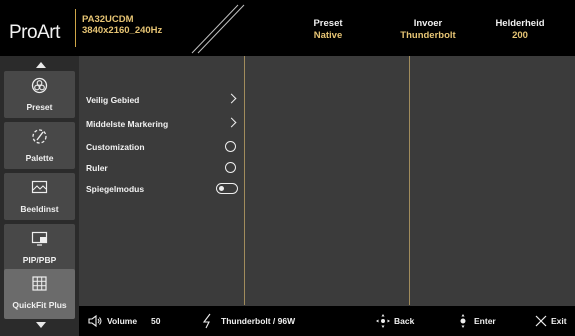 Image resolution: width=575 pixels, height=336 pixels. What do you see at coordinates (39, 283) in the screenshot?
I see `grid-icon` at bounding box center [39, 283].